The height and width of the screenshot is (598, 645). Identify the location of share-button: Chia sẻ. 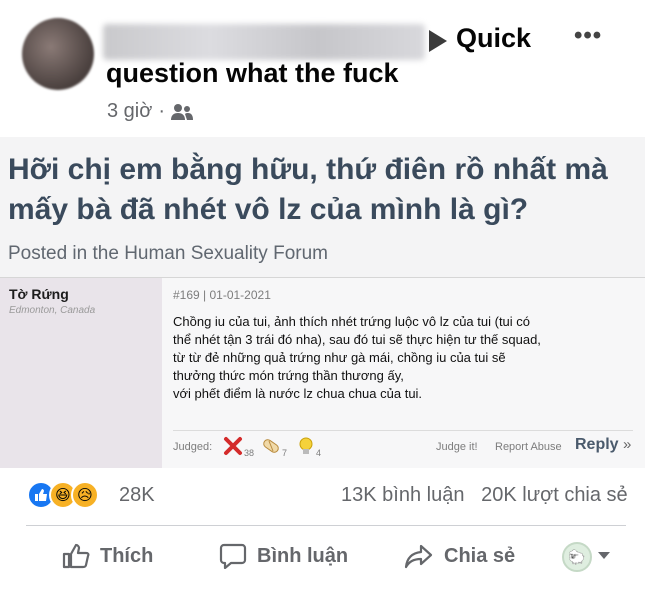
(459, 556).